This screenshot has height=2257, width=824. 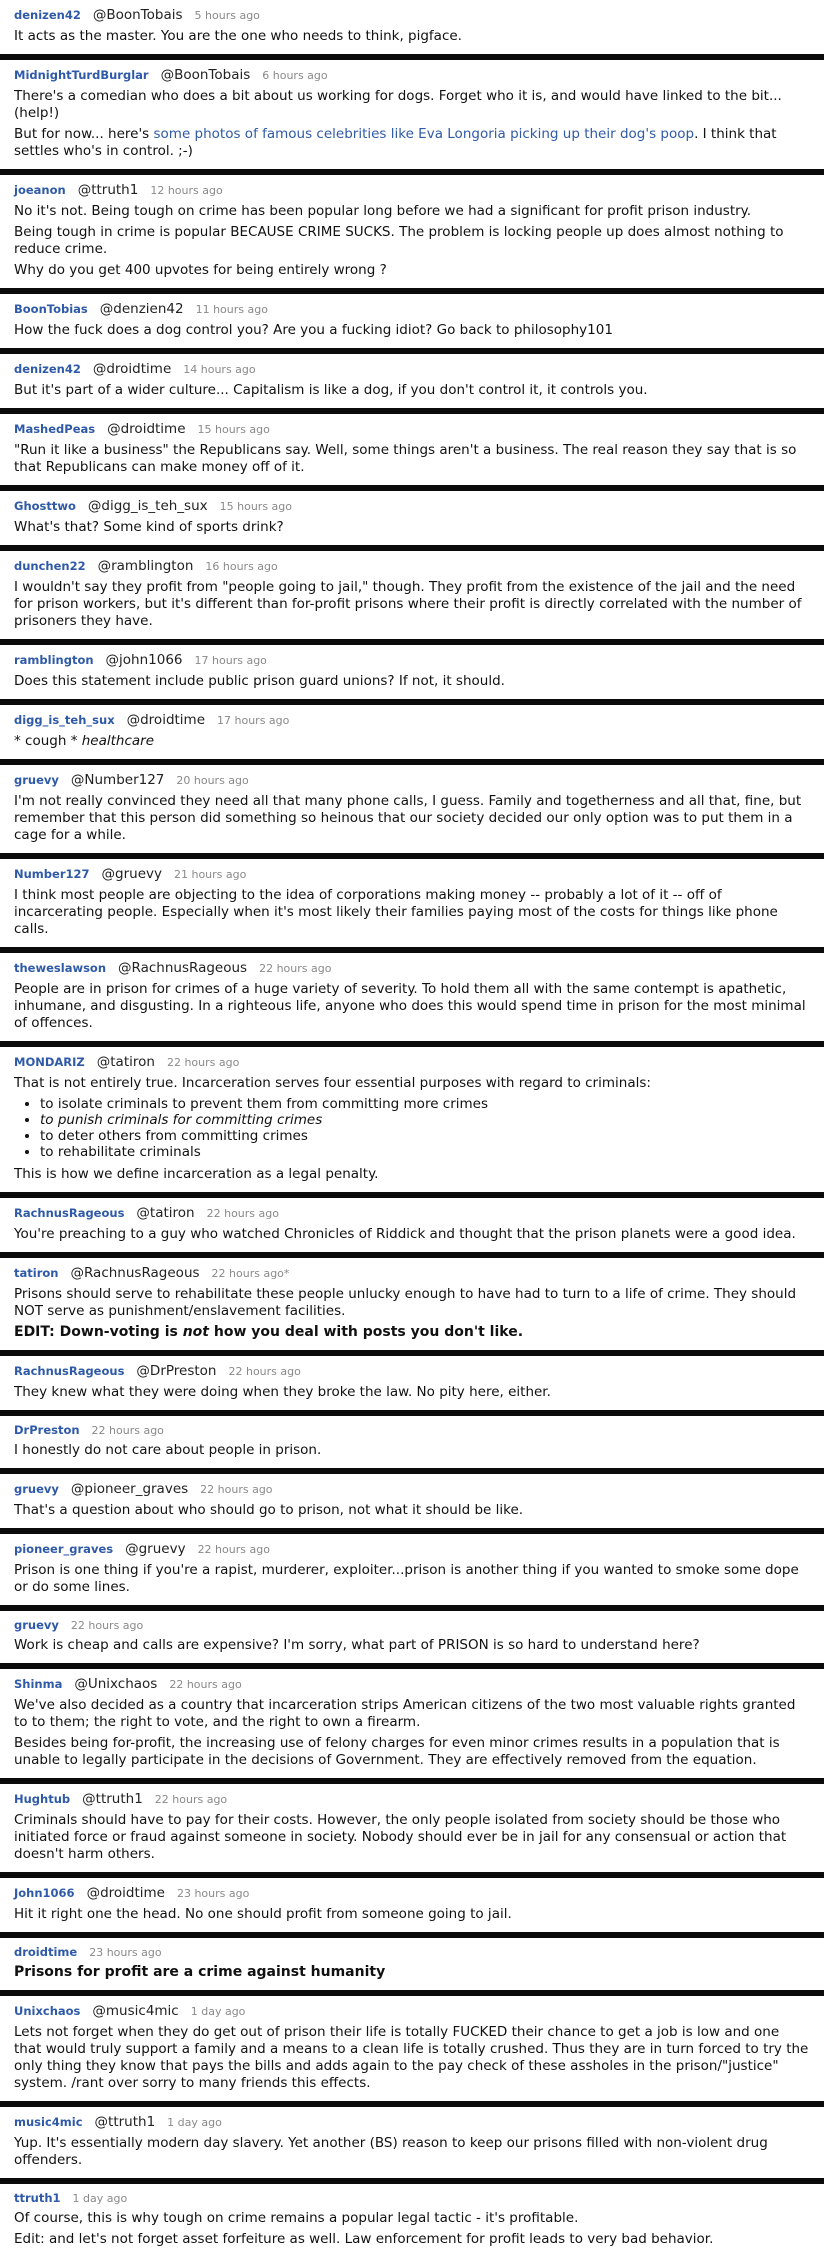 What do you see at coordinates (45, 1952) in the screenshot?
I see `username-link: droidtime` at bounding box center [45, 1952].